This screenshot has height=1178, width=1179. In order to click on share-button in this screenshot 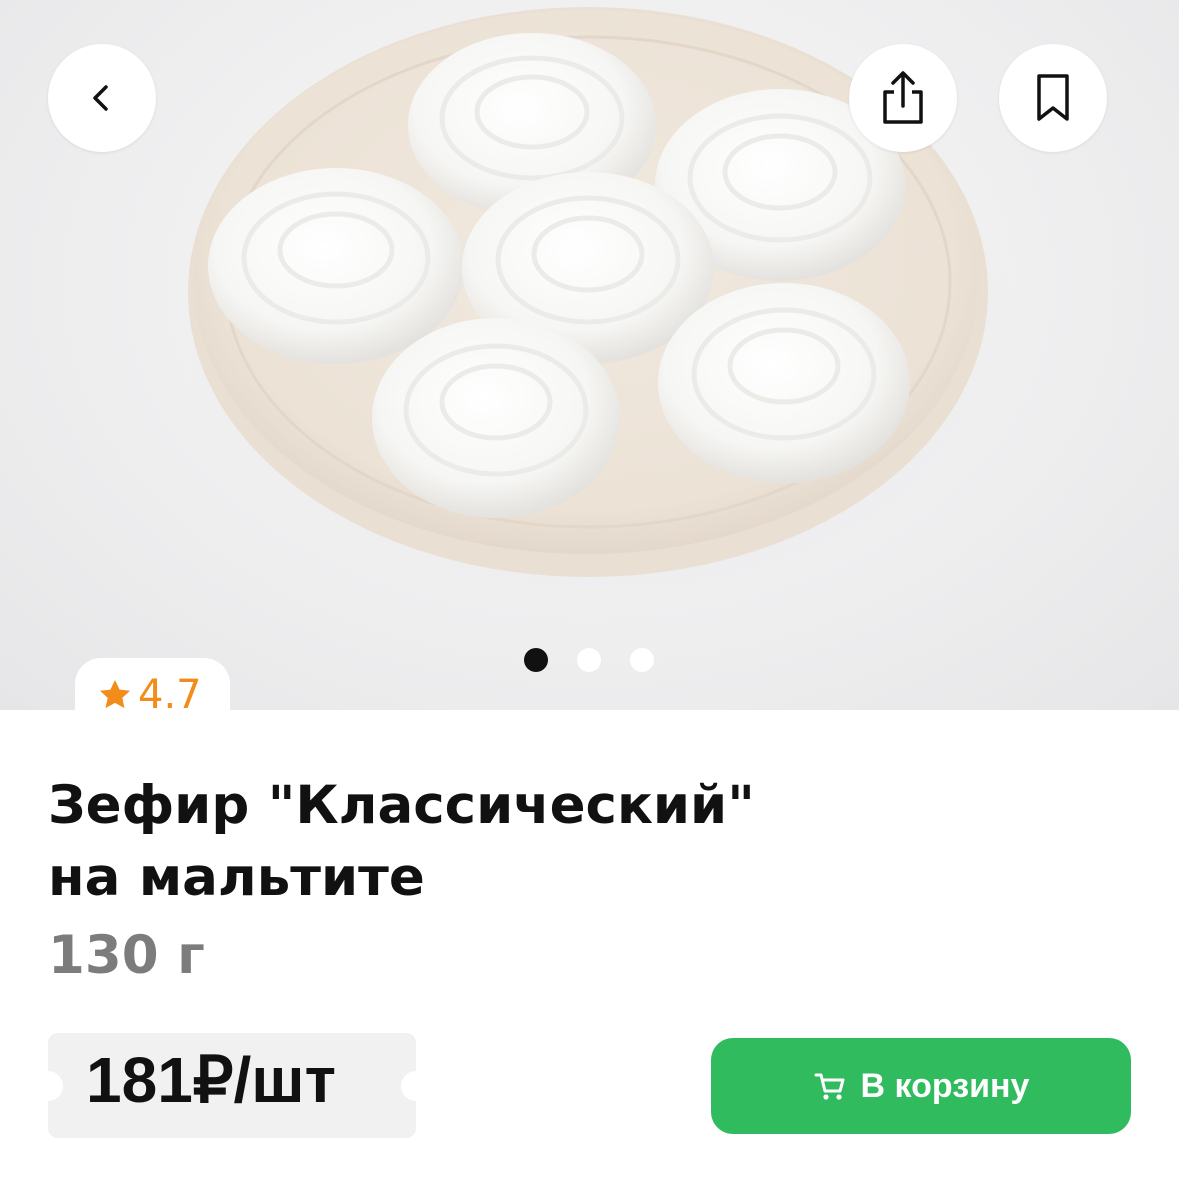, I will do `click(903, 98)`.